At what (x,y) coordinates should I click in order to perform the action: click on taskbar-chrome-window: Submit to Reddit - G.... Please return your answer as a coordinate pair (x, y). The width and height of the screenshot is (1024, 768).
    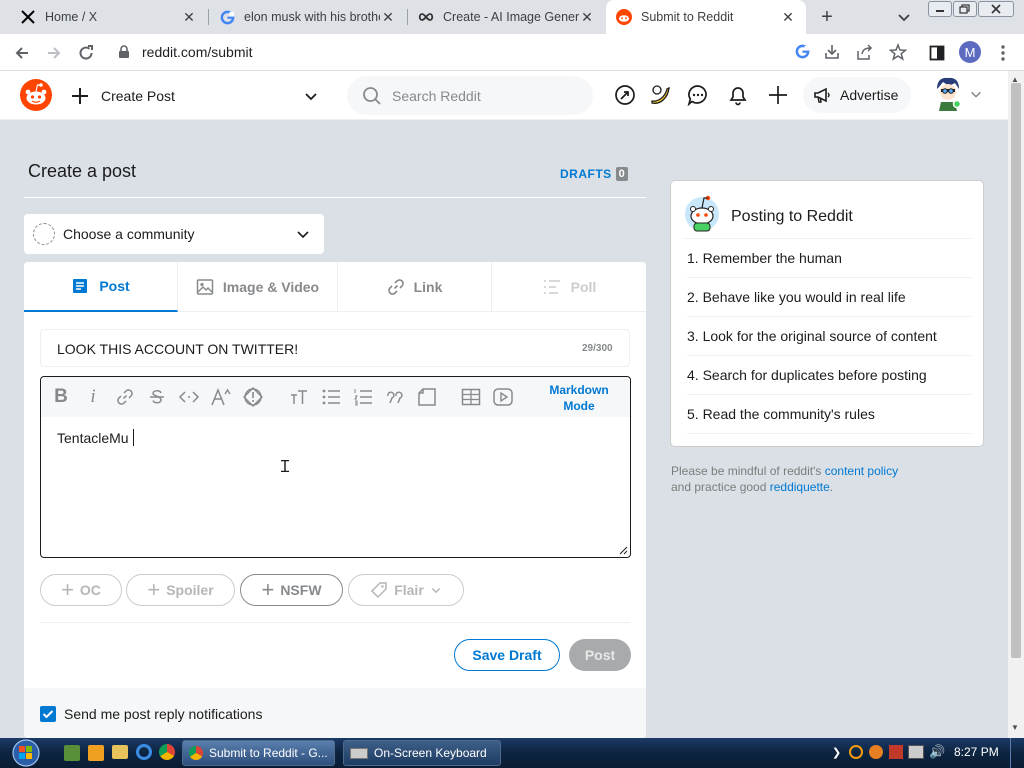
    Looking at the image, I should click on (258, 753).